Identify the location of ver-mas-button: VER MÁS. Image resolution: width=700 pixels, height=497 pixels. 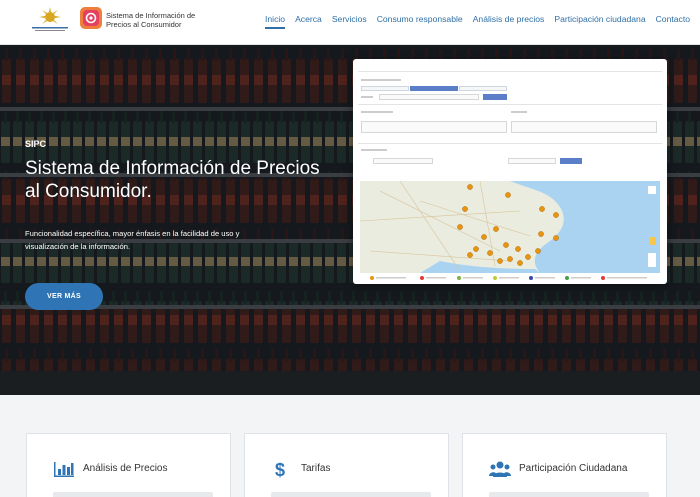
(64, 296).